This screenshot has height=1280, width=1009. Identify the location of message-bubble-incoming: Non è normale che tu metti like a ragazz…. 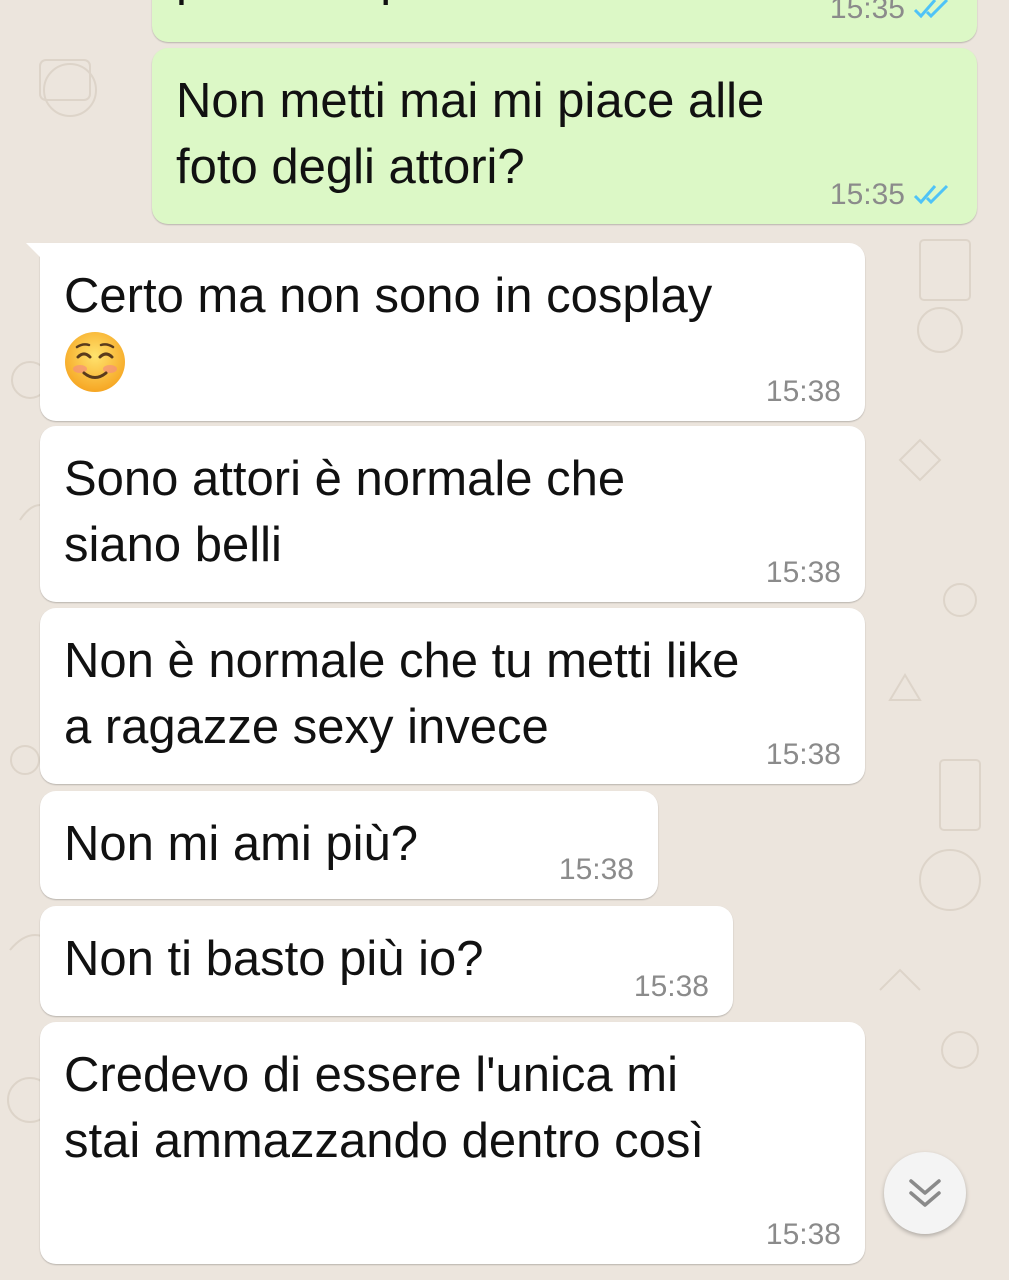
(452, 696).